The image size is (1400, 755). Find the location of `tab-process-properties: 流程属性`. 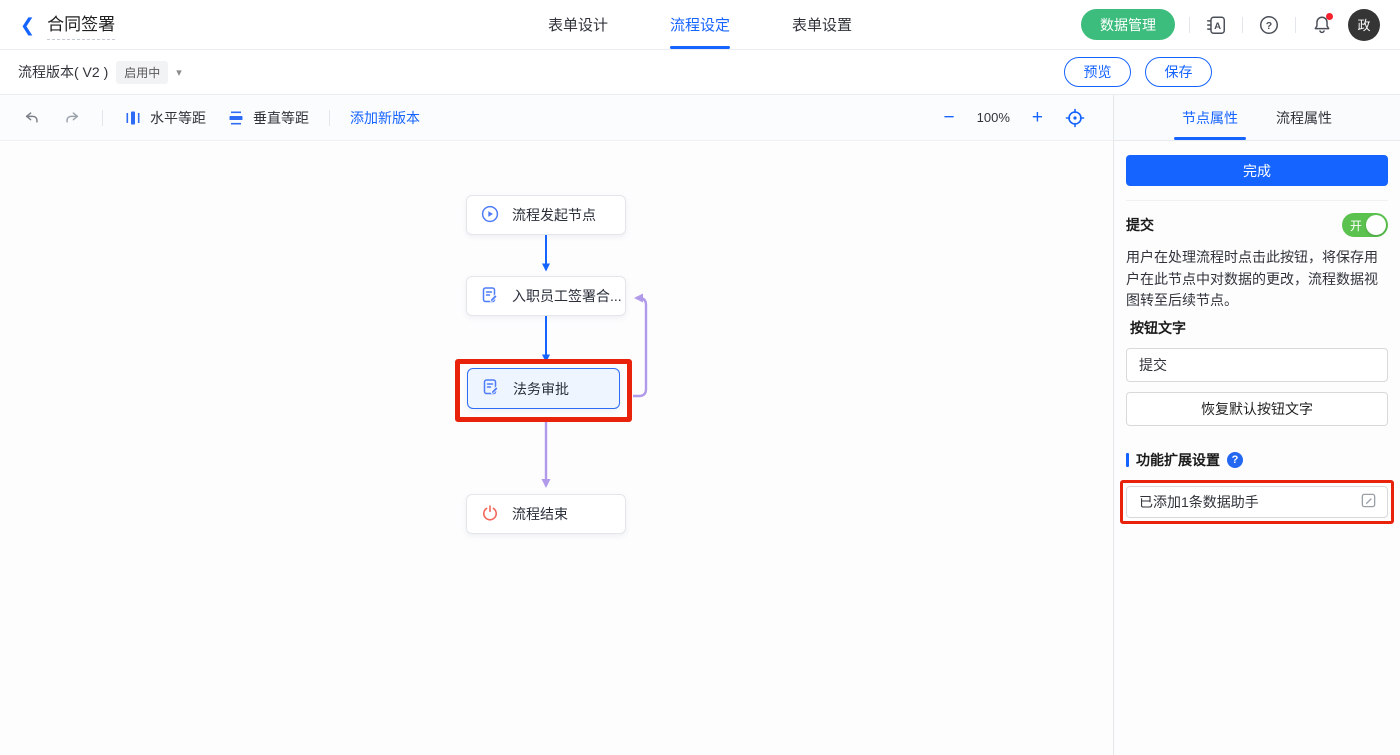

tab-process-properties: 流程属性 is located at coordinates (1304, 117).